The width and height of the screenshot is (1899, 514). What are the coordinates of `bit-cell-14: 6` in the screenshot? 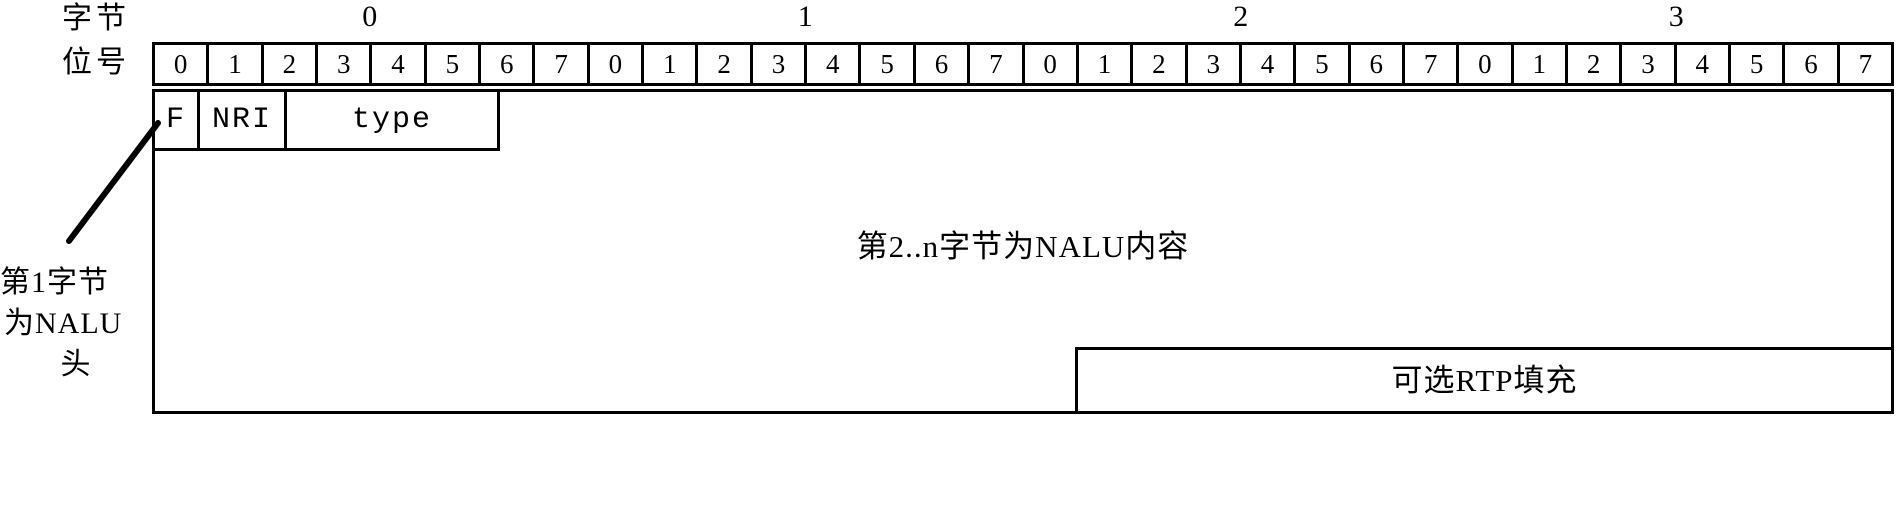 It's located at (943, 64).